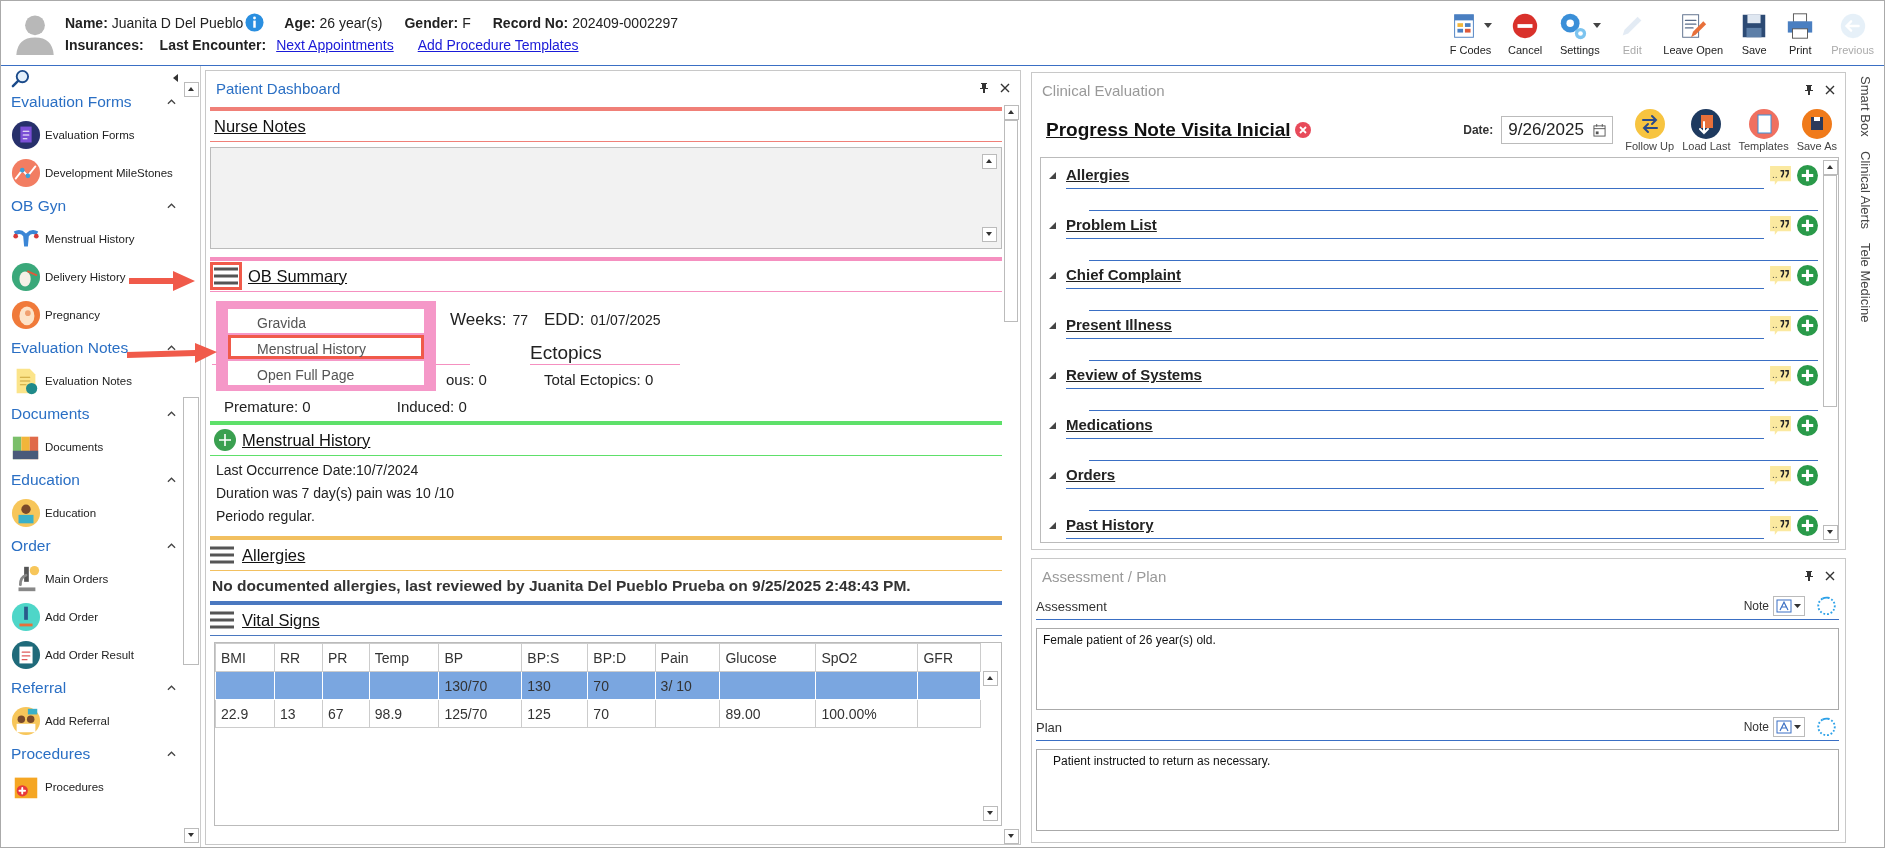 The image size is (1885, 848). I want to click on group-header: Evaluation Forms, so click(71, 102).